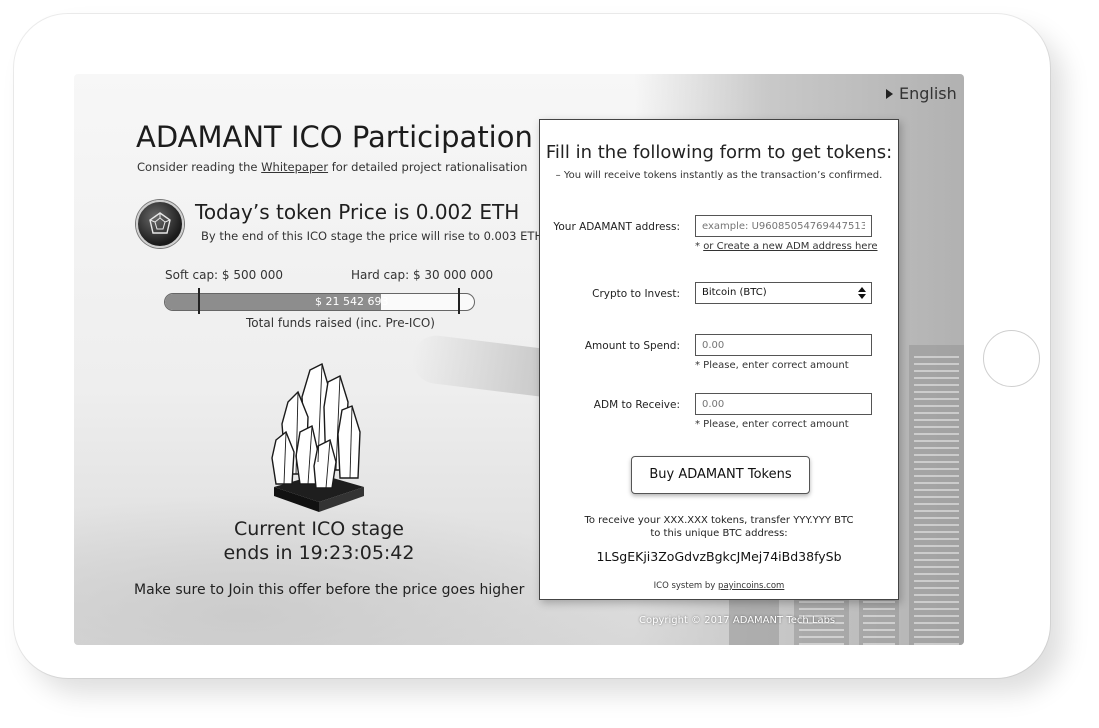 The width and height of the screenshot is (1099, 728). Describe the element at coordinates (294, 167) in the screenshot. I see `whitepaper-link: Whitepaper` at that location.